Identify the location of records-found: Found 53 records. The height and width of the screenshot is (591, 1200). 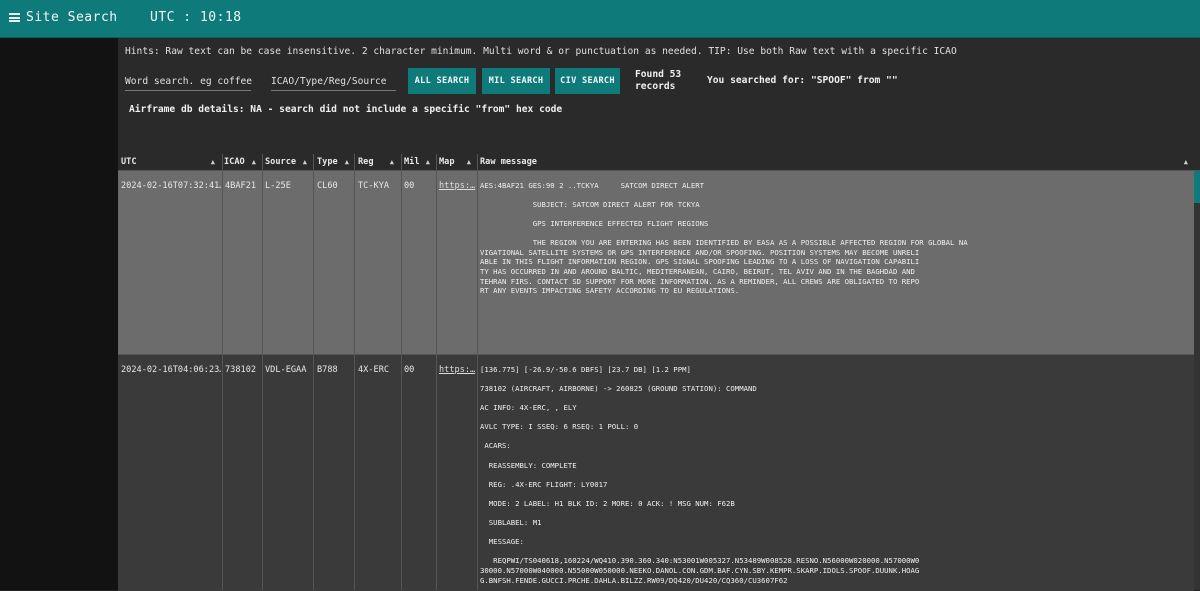
(658, 81).